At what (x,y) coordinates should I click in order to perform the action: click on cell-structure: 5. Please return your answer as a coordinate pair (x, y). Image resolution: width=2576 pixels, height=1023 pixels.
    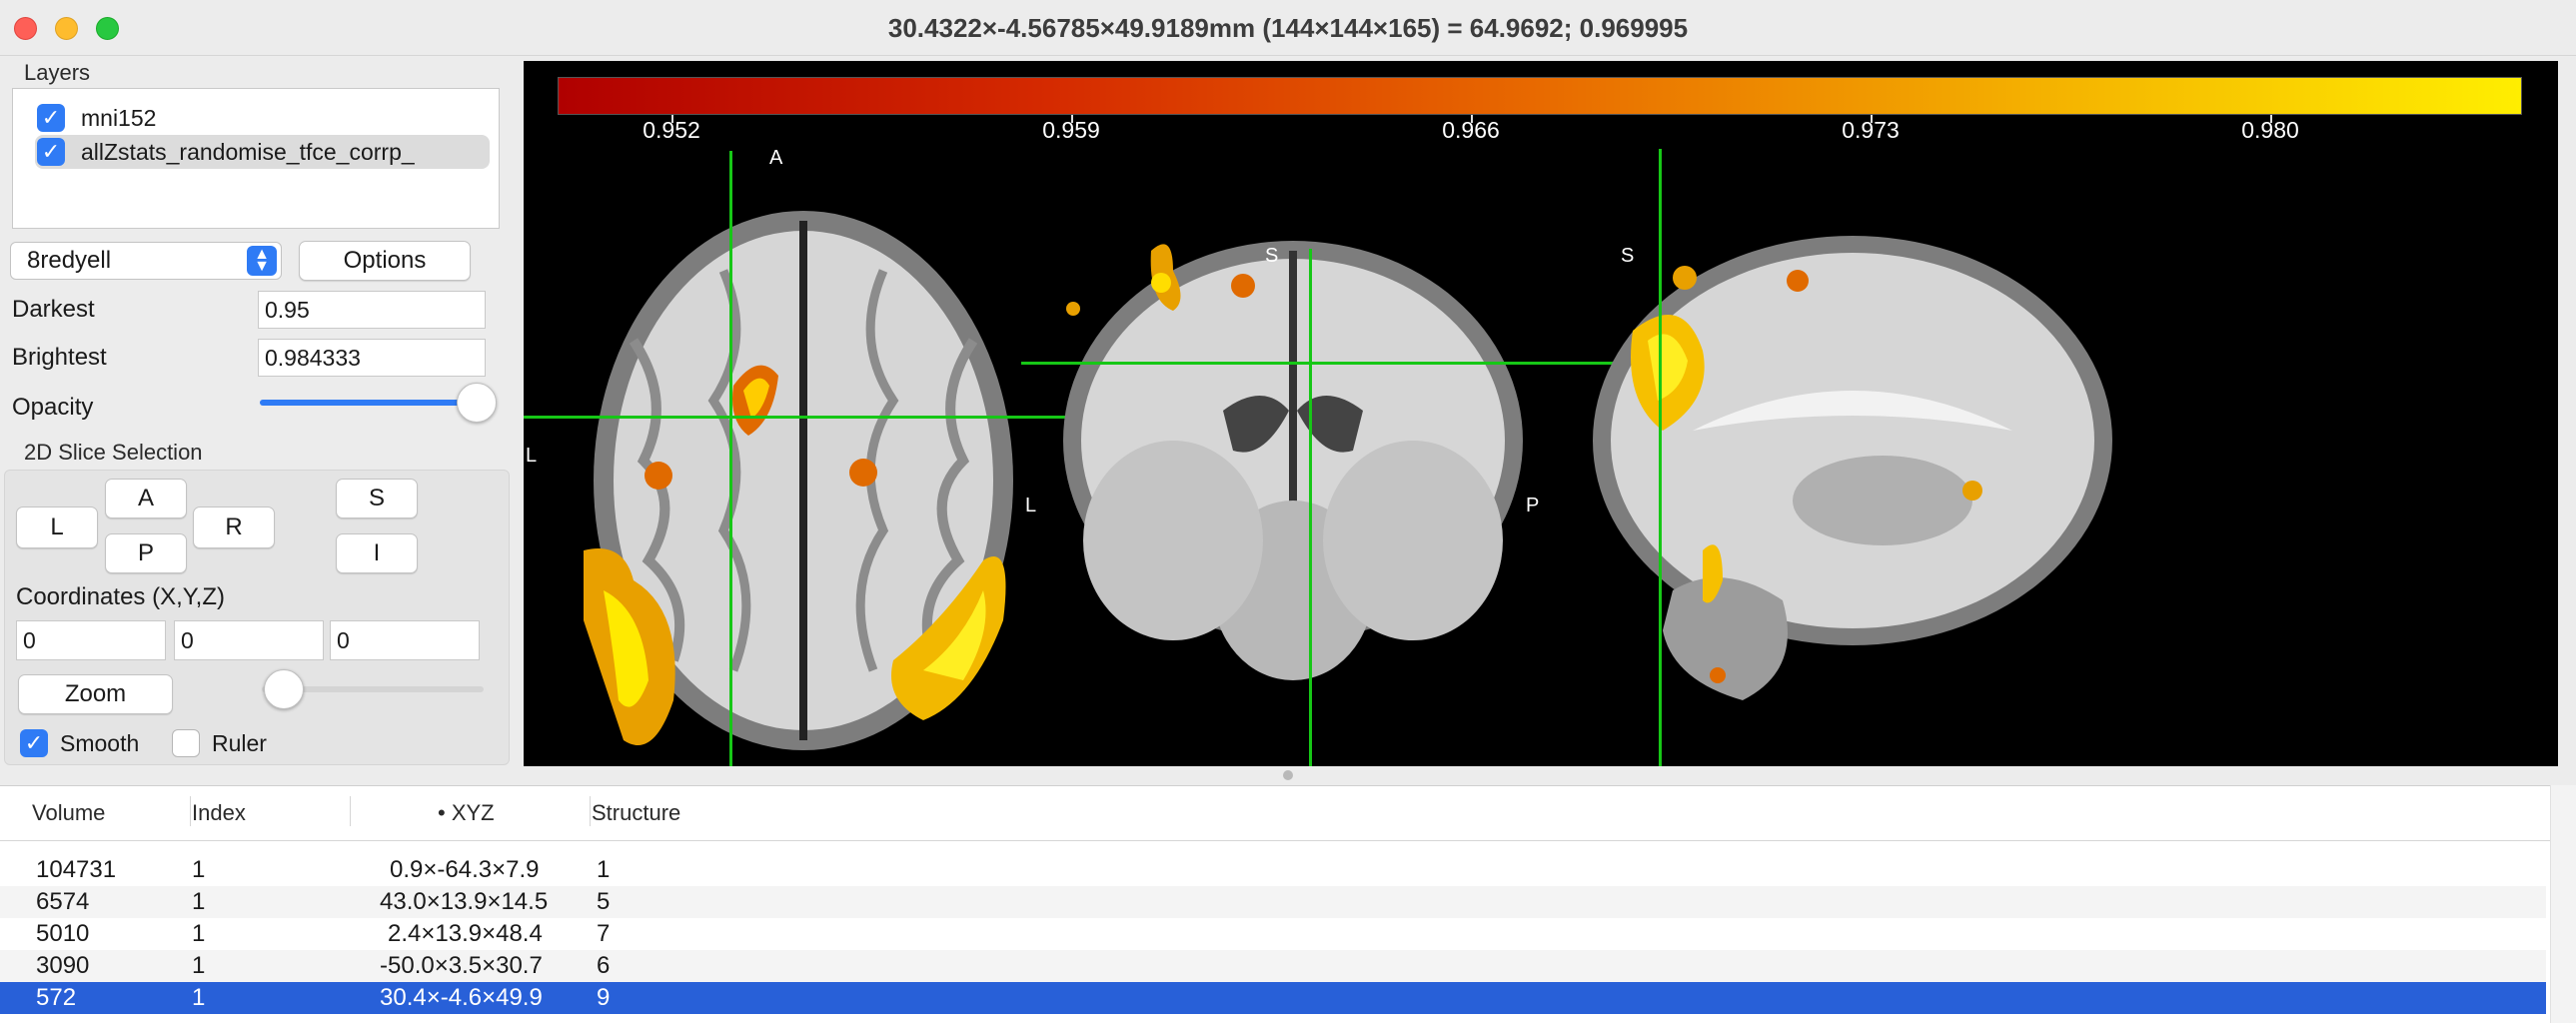
    Looking at the image, I should click on (604, 901).